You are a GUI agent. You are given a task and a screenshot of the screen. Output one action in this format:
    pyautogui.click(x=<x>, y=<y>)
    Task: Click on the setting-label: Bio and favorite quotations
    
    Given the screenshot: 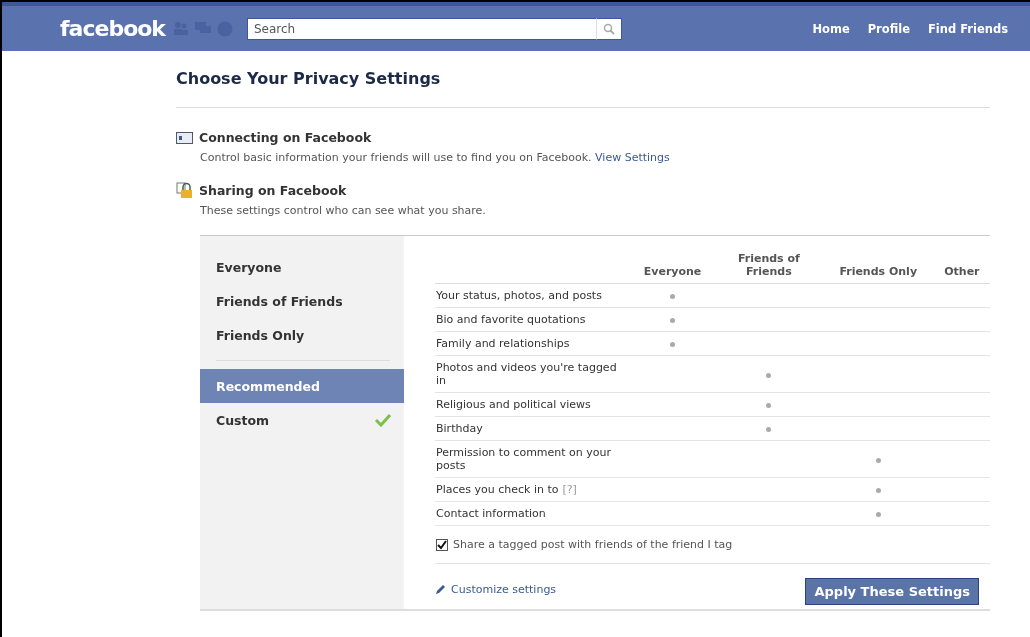 What is the action you would take?
    pyautogui.click(x=532, y=319)
    